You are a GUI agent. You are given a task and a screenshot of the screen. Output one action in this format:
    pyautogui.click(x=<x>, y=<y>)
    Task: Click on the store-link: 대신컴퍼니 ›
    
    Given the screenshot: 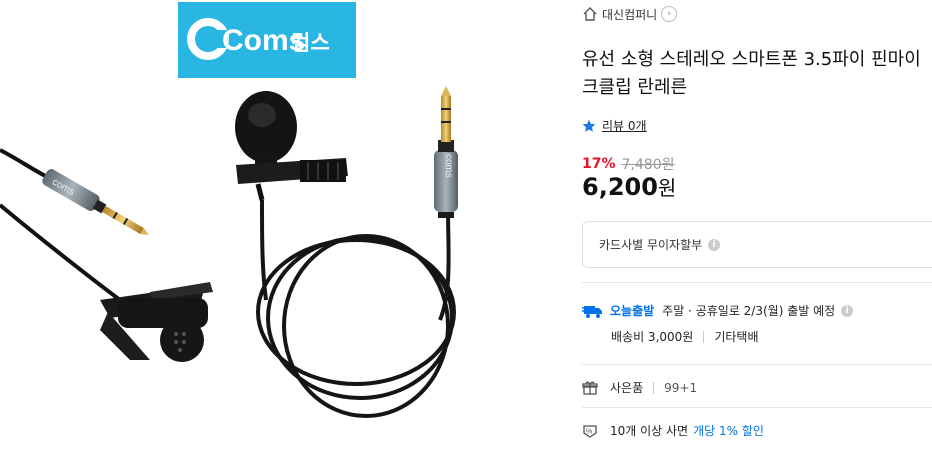 What is the action you would take?
    pyautogui.click(x=630, y=14)
    